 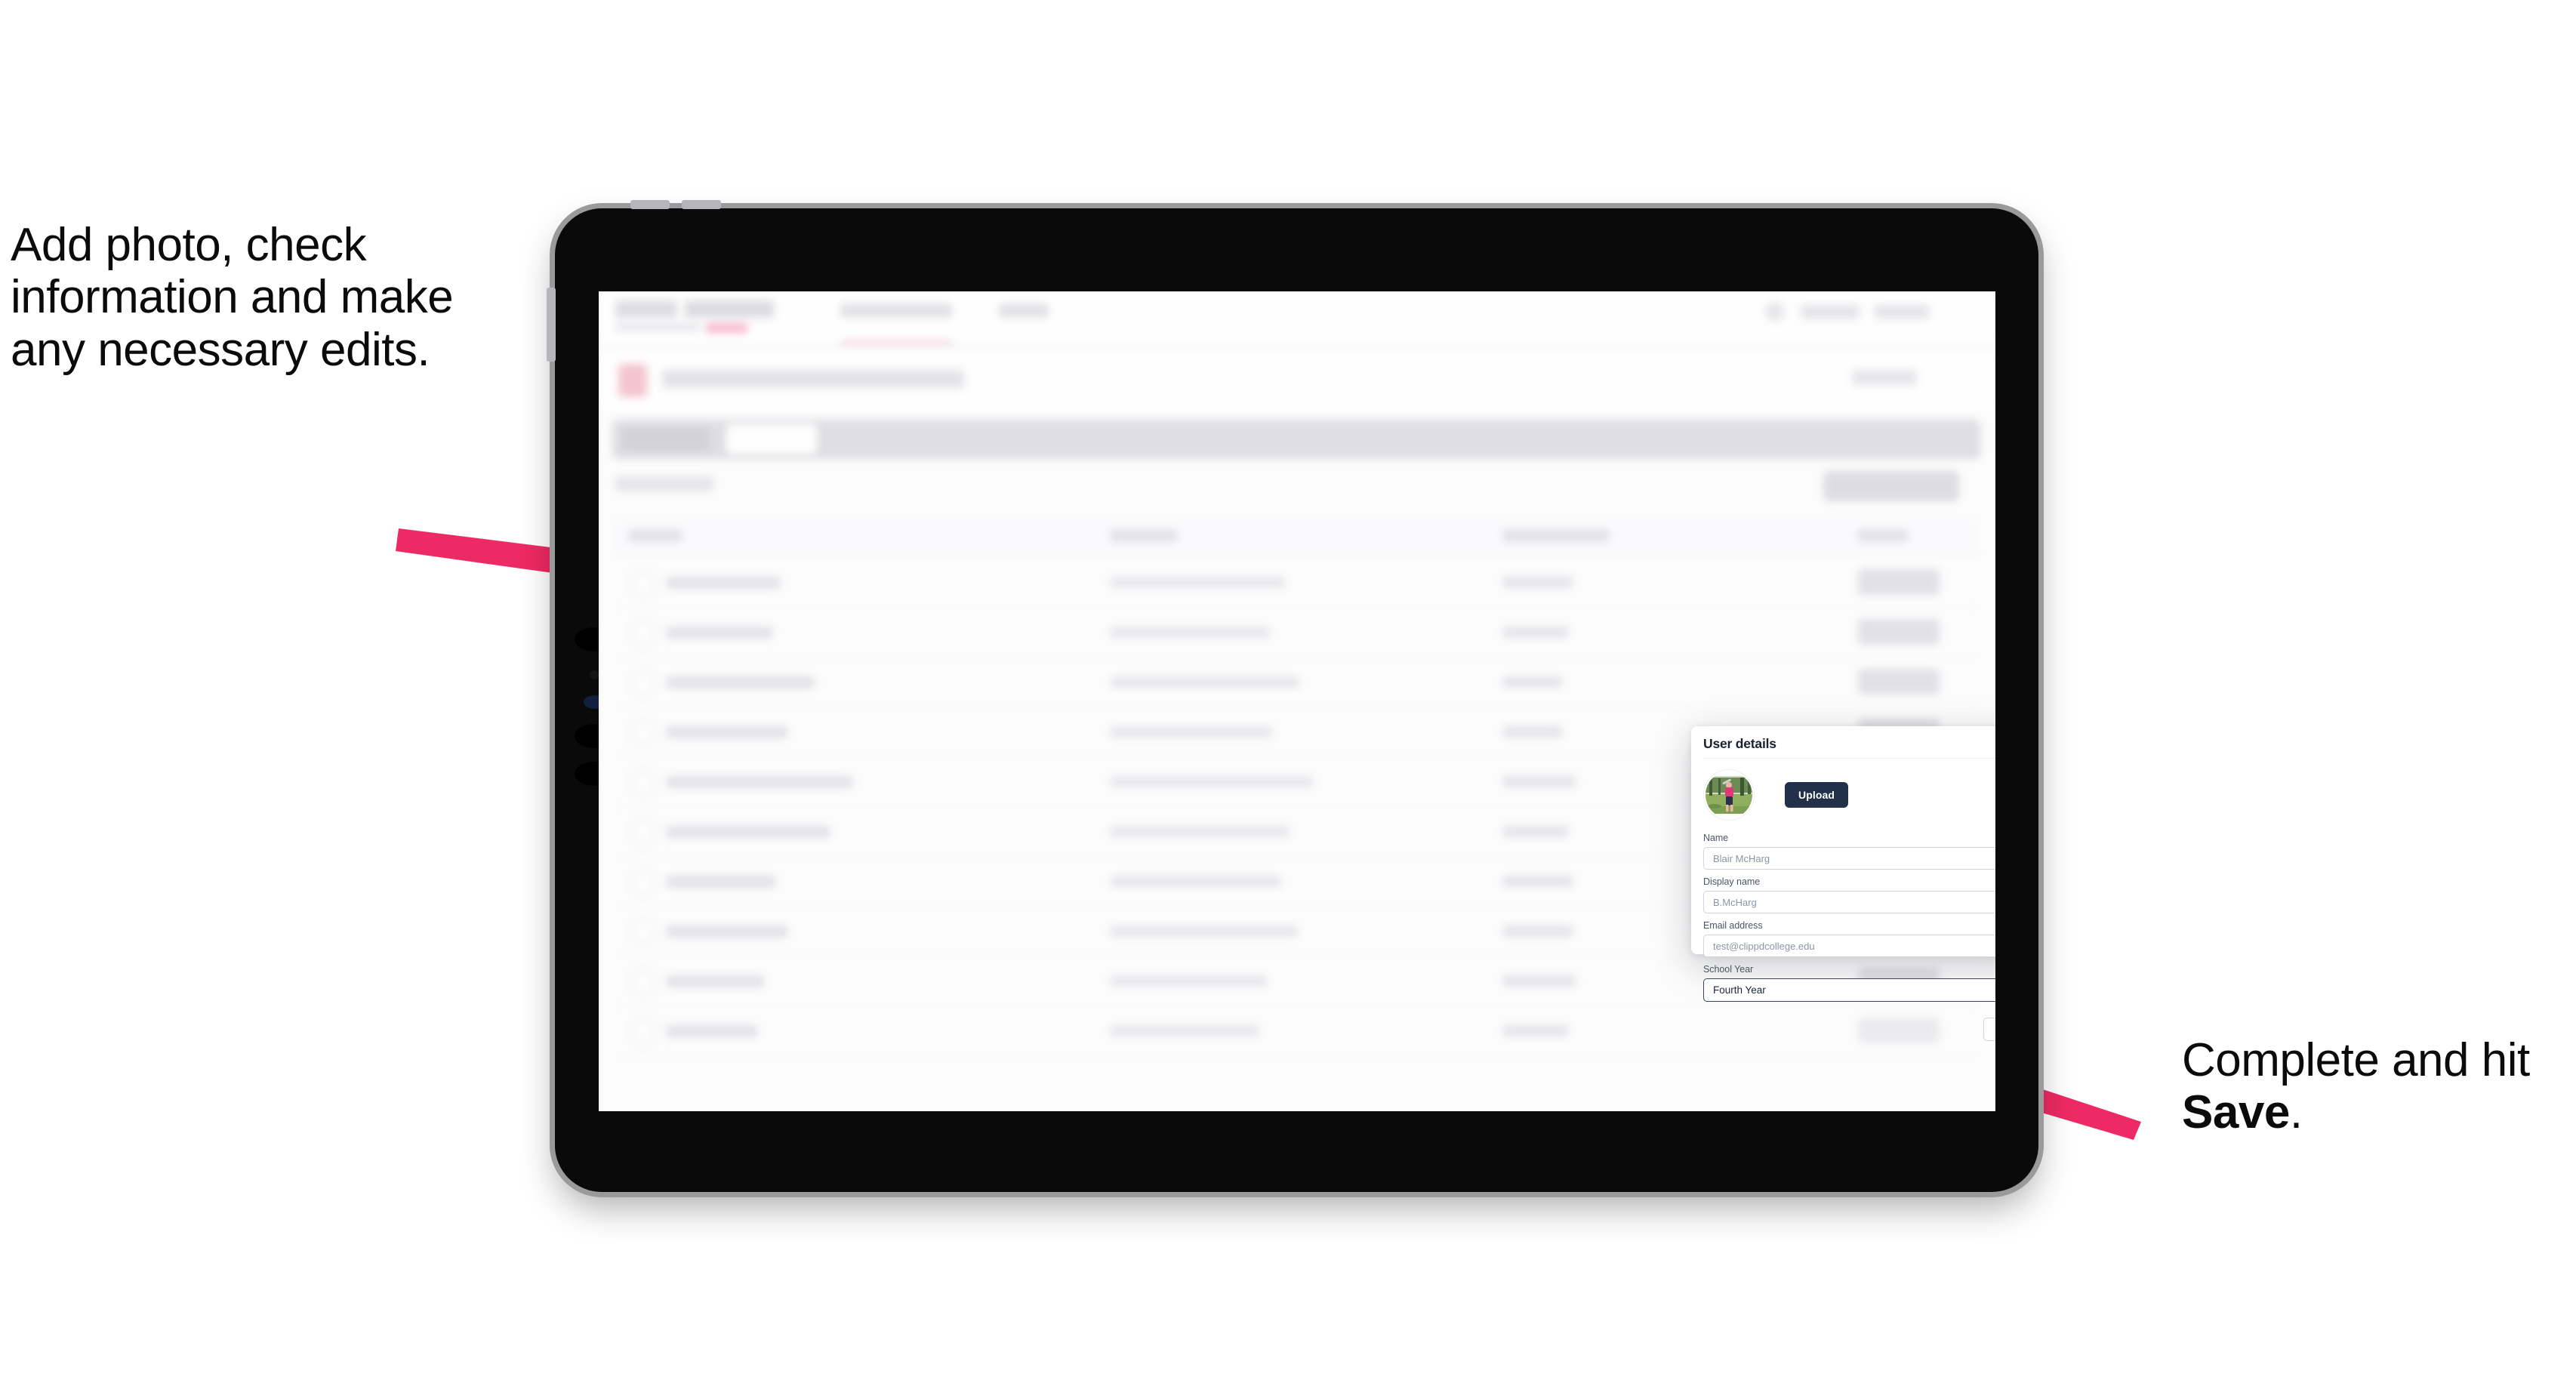 I want to click on form-field: Name, so click(x=1849, y=851).